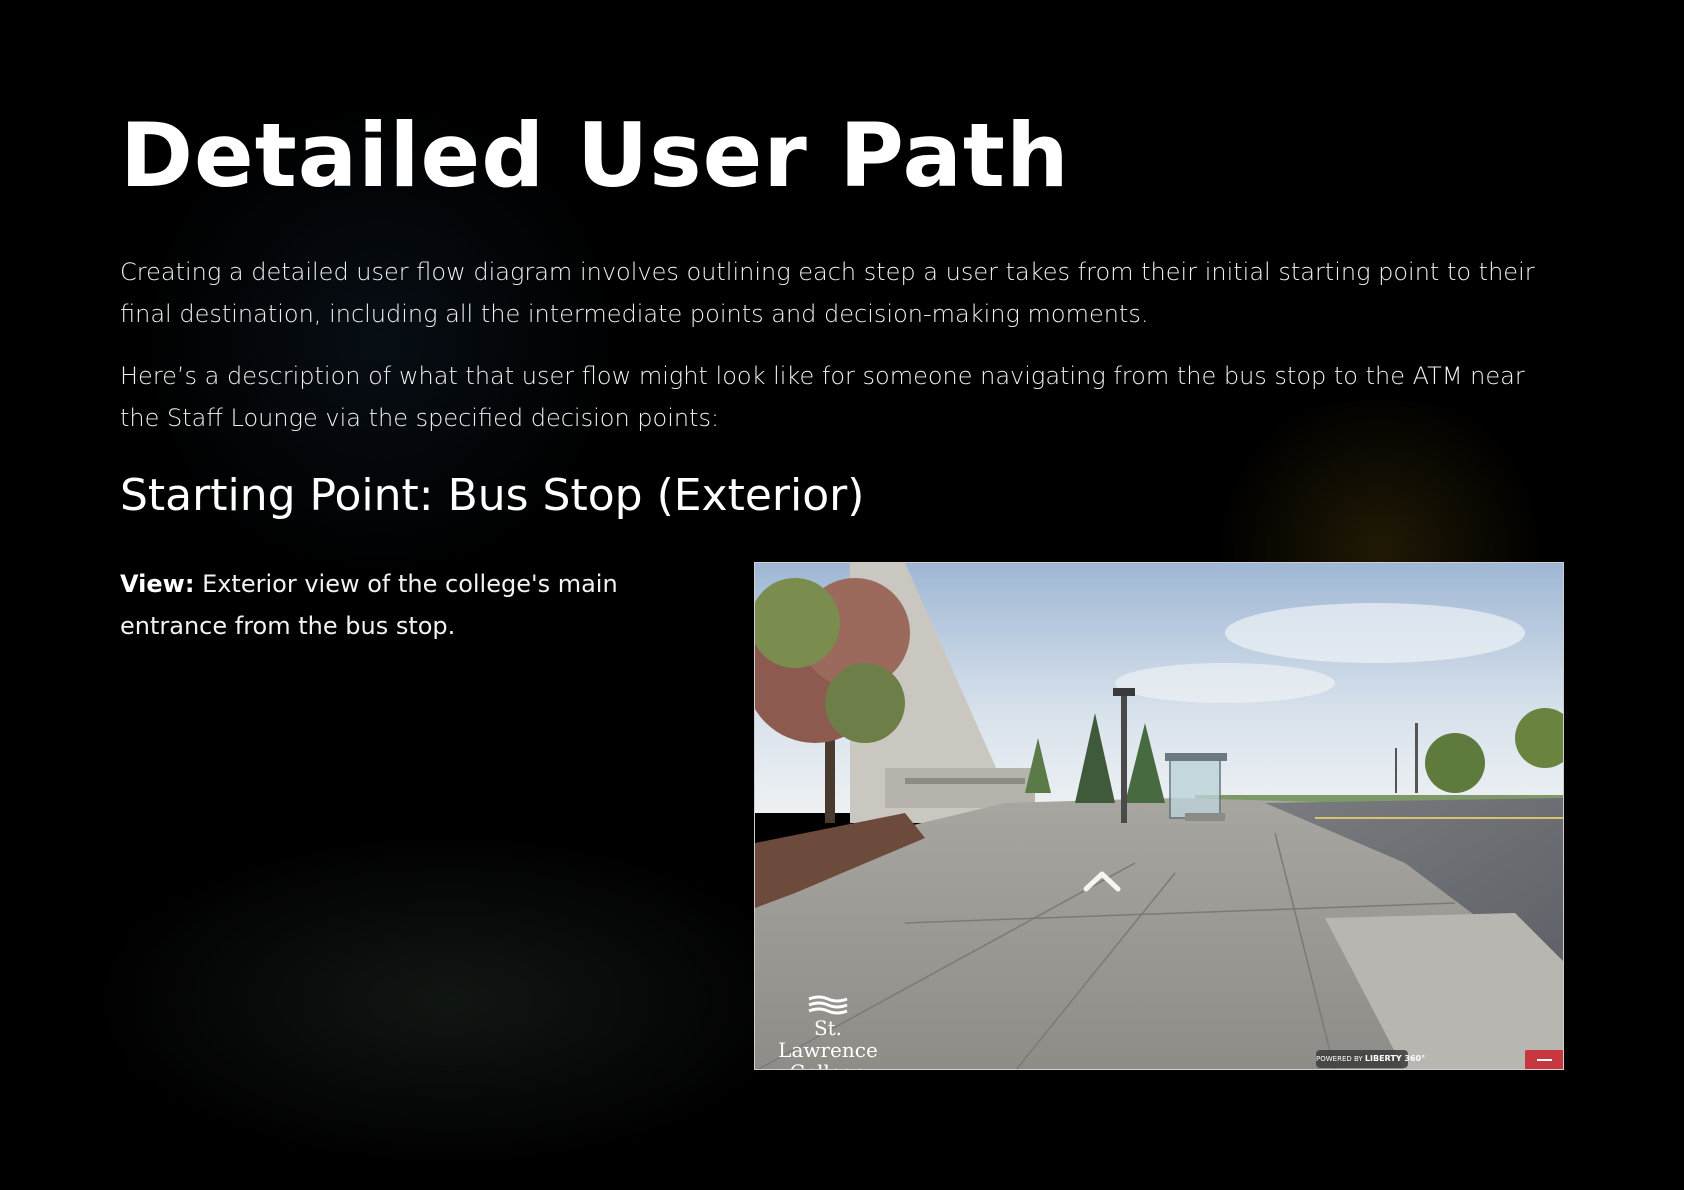  Describe the element at coordinates (1102, 880) in the screenshot. I see `chevron-up-icon` at that location.